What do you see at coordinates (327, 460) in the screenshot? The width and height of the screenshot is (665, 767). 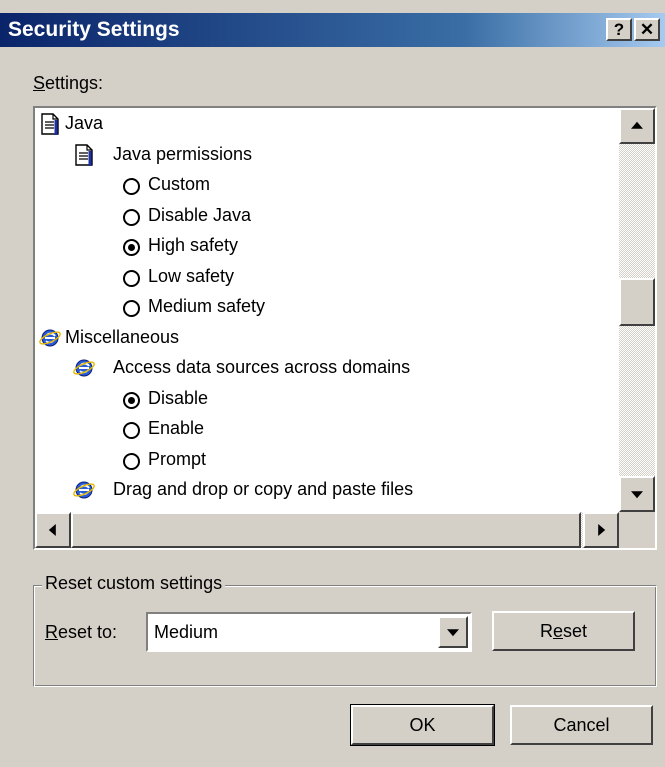 I see `setting-option-row: Prompt` at bounding box center [327, 460].